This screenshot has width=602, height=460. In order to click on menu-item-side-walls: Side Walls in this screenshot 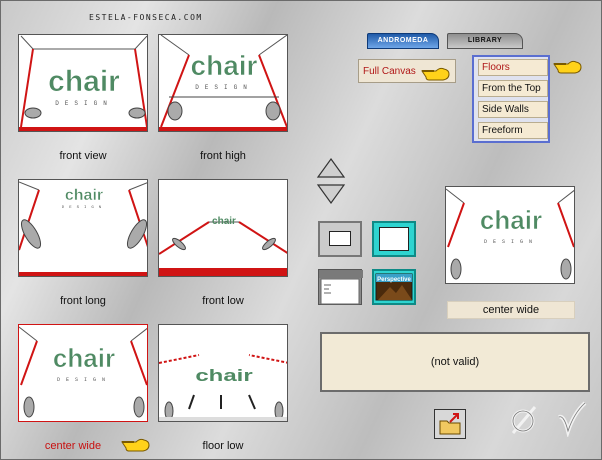, I will do `click(513, 109)`.